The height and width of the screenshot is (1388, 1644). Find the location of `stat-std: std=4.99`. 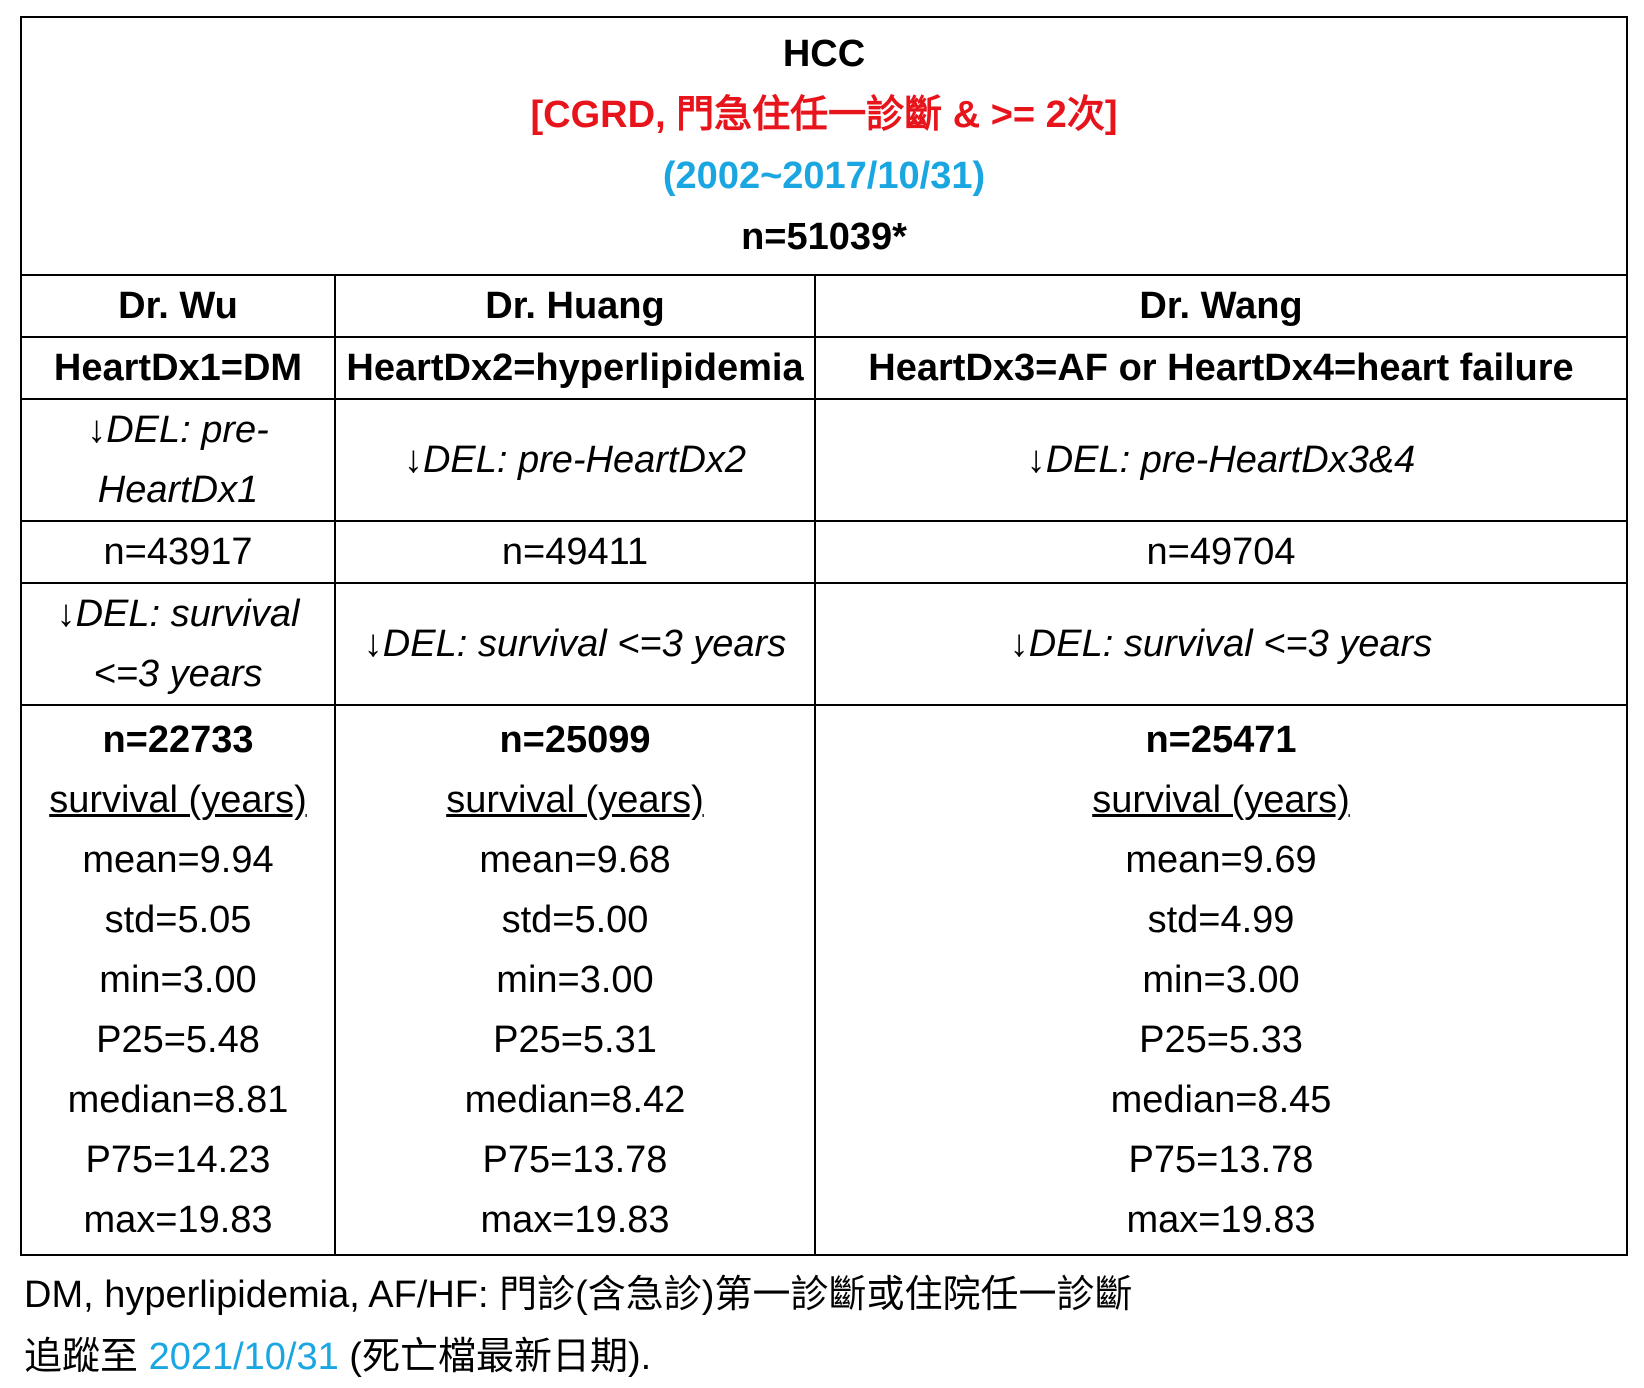

stat-std: std=4.99 is located at coordinates (1221, 920).